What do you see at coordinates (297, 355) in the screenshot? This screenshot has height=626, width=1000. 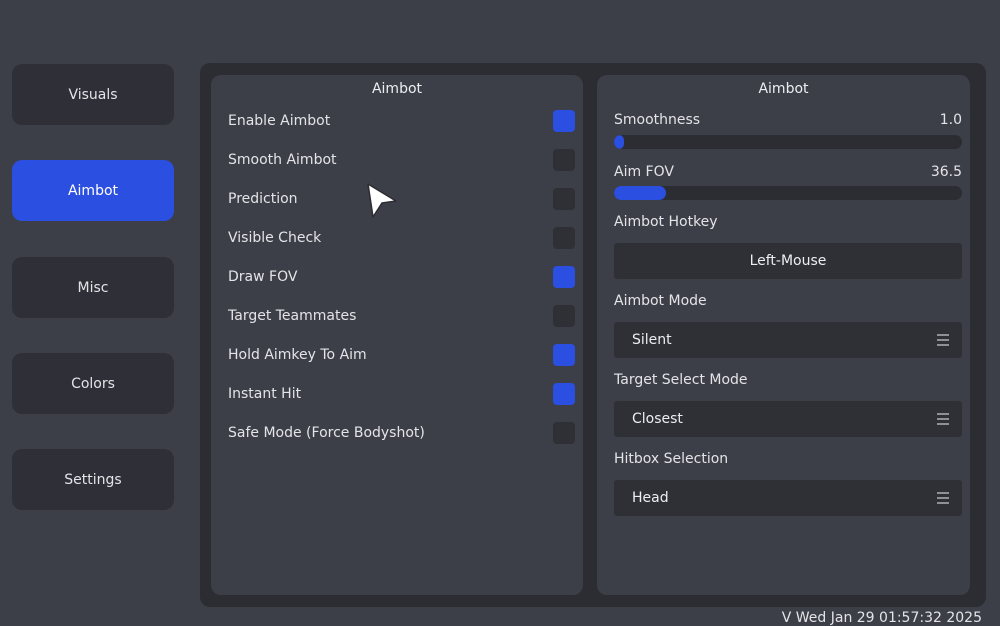 I see `option-label: Hold Aimkey To Aim` at bounding box center [297, 355].